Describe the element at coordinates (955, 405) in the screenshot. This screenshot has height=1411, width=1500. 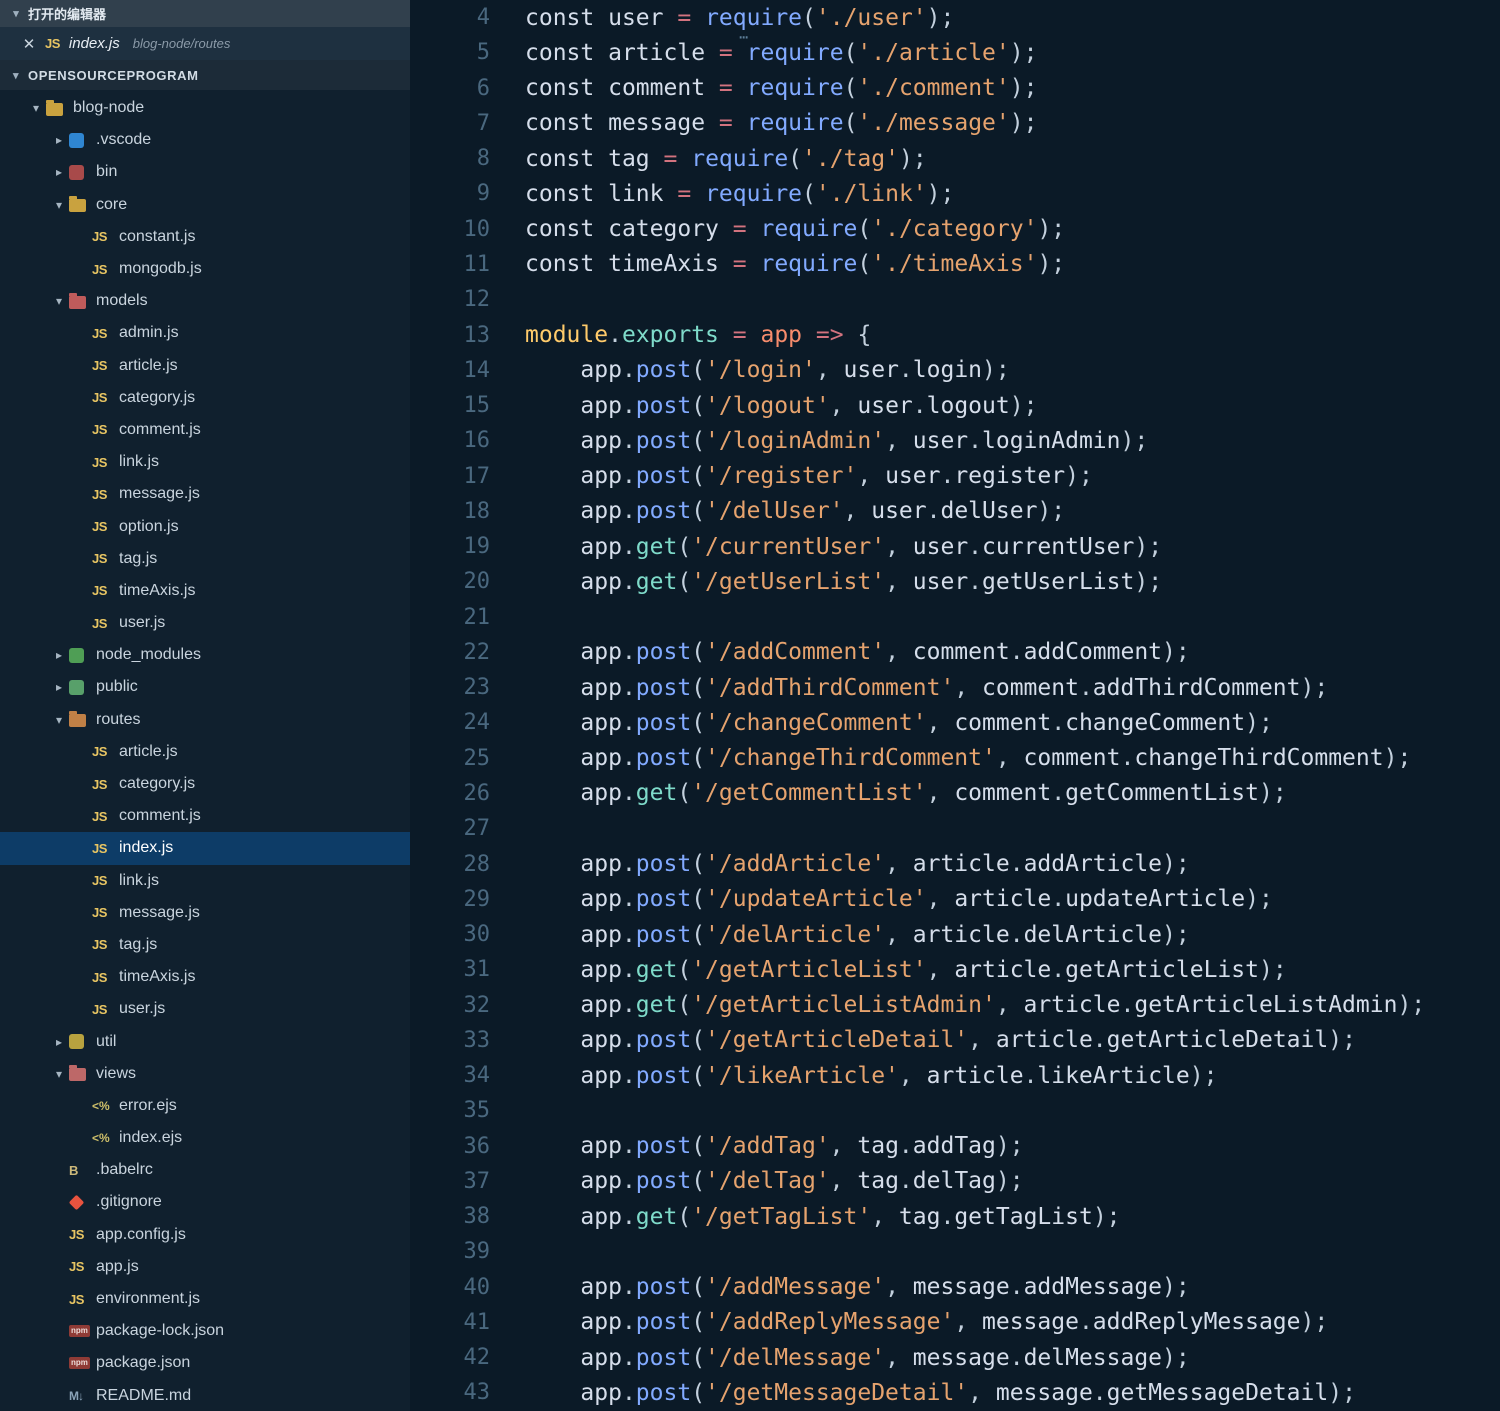
I see `code-line: 15 app.post('/logout', user.logout);` at that location.